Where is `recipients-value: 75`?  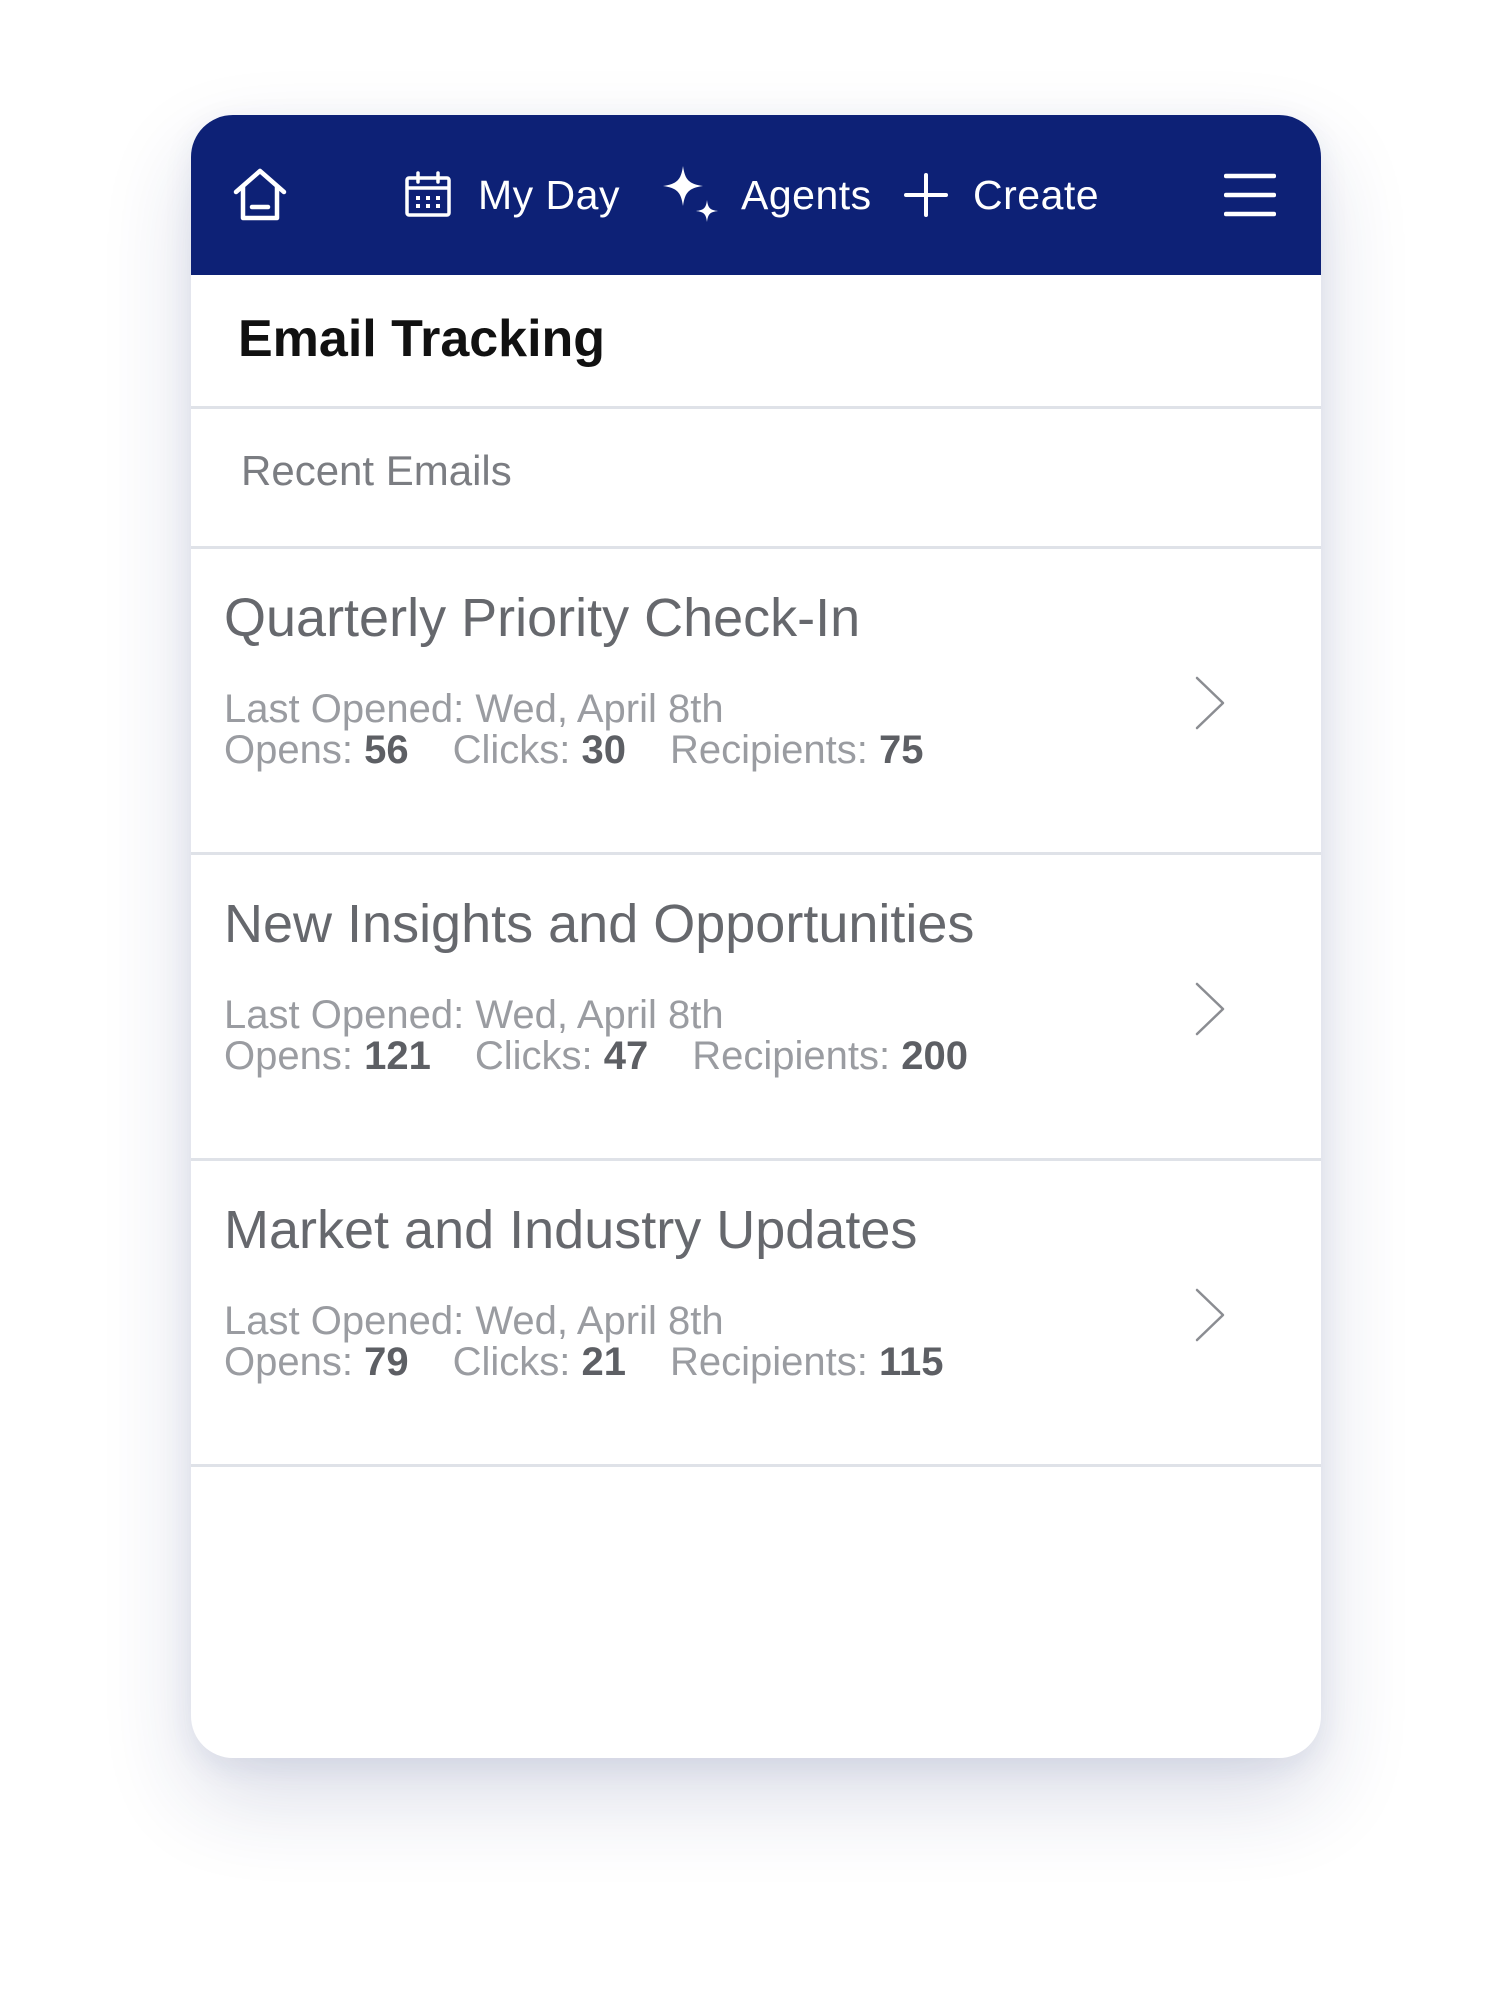 recipients-value: 75 is located at coordinates (901, 750).